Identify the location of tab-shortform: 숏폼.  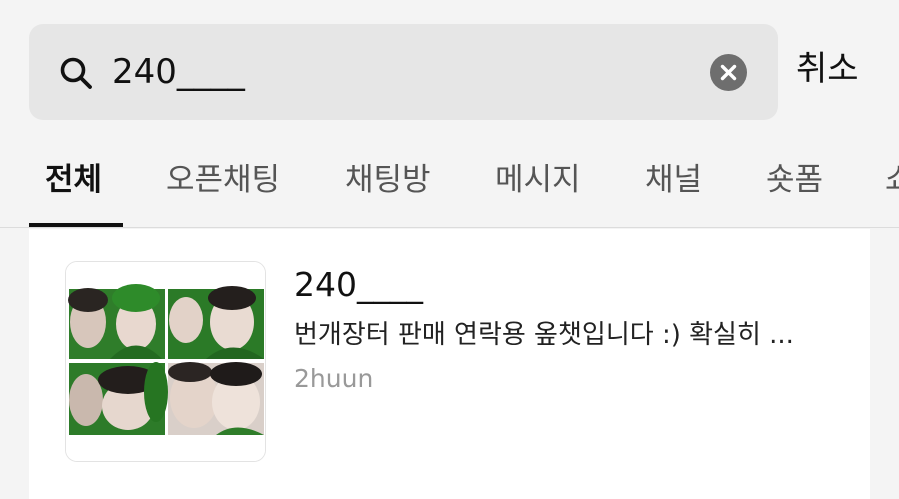
(794, 180).